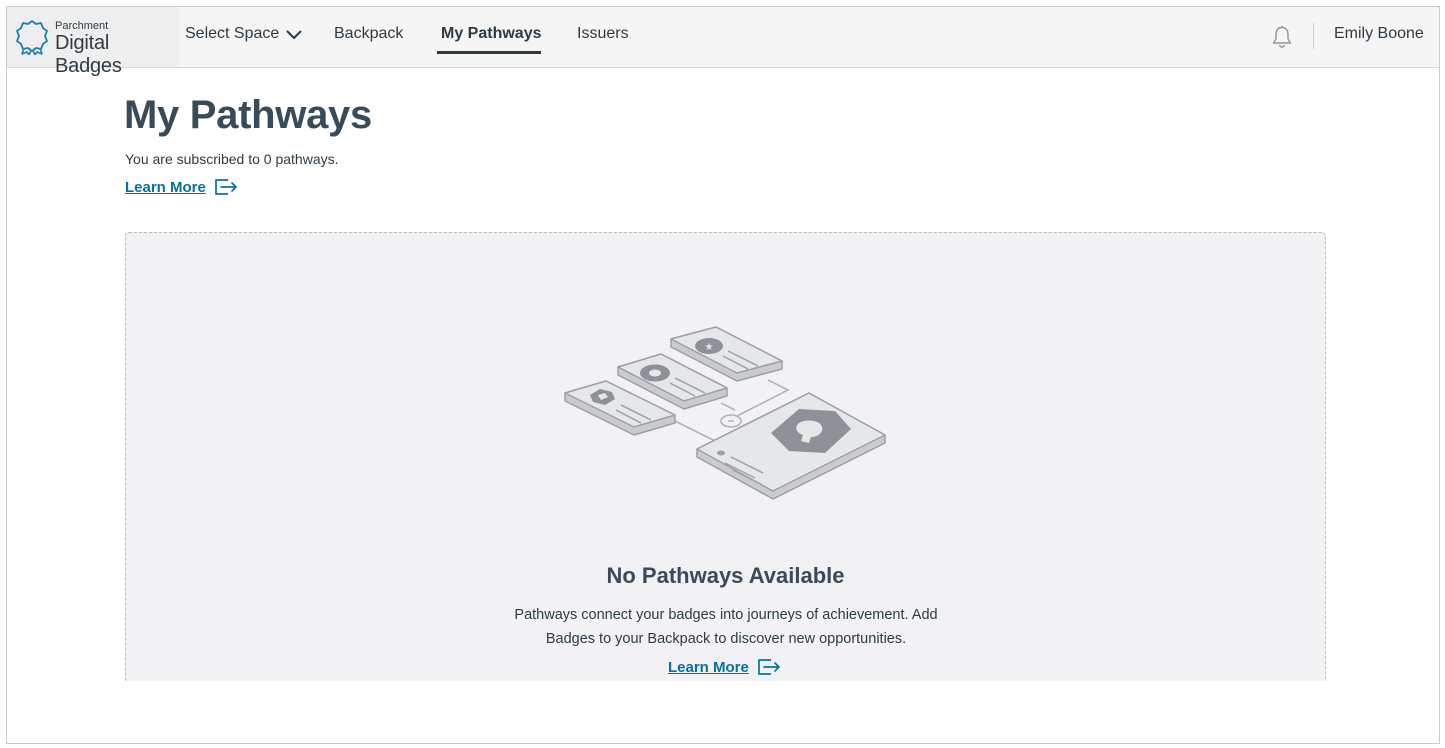  I want to click on empty-state-learn-more-link: Learn More, so click(725, 667).